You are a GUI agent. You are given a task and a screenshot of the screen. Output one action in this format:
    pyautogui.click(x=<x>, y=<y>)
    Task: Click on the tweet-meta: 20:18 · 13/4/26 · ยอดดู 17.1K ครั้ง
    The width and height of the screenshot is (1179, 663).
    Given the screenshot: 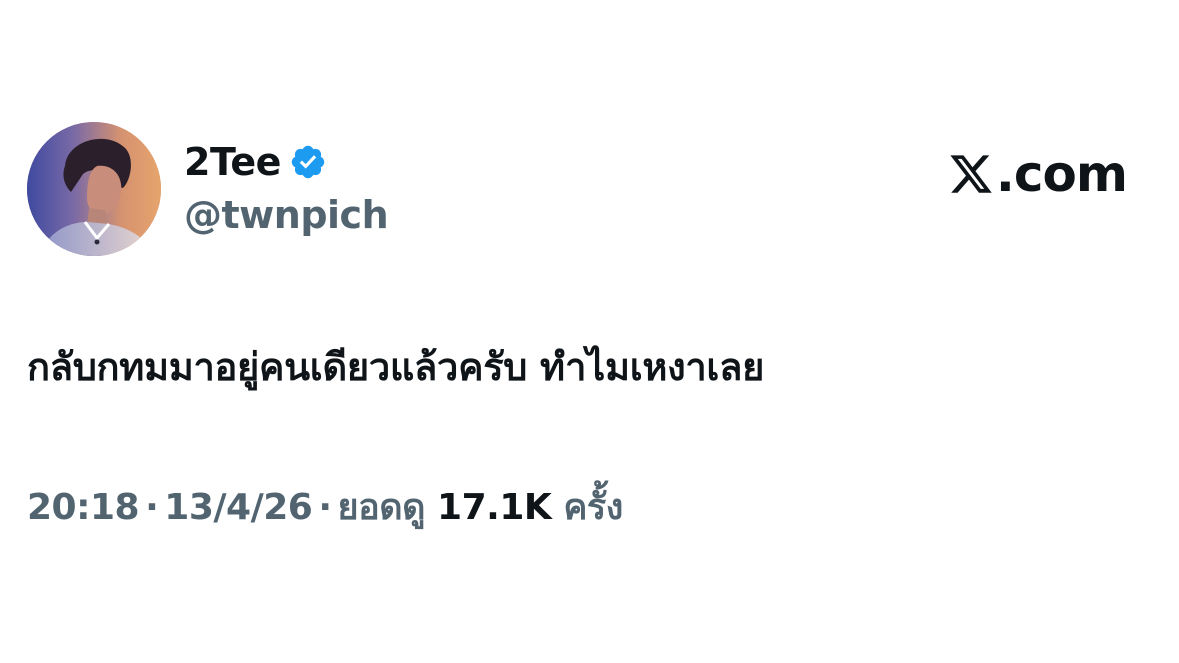 What is the action you would take?
    pyautogui.click(x=325, y=508)
    